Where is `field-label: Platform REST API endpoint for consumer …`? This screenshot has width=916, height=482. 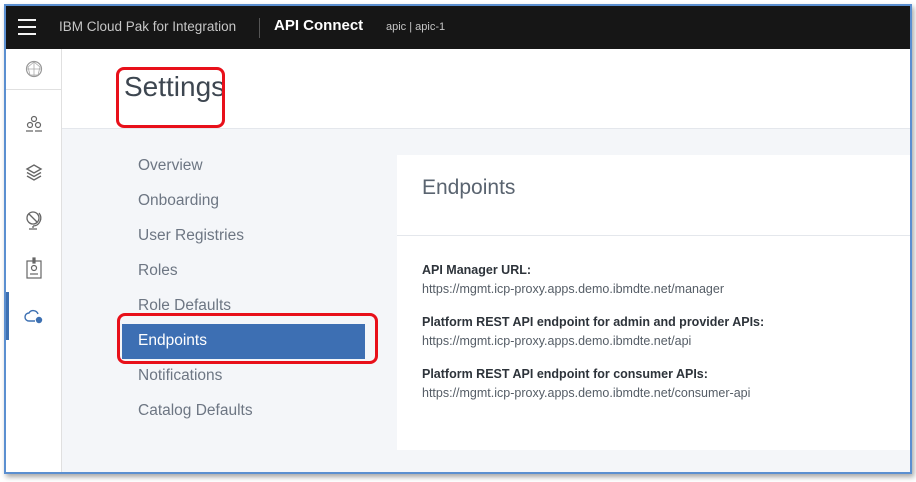 field-label: Platform REST API endpoint for consumer … is located at coordinates (565, 374).